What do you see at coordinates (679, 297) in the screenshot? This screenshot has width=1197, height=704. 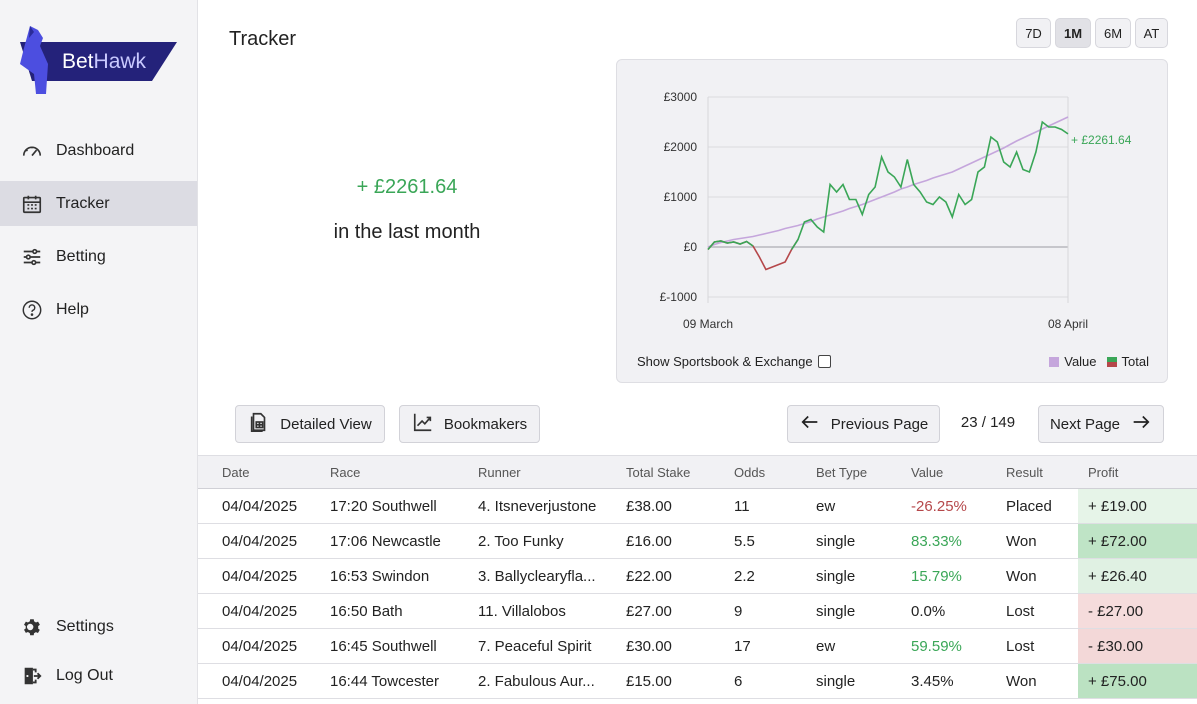 I see `y-tick-label: £-1000` at bounding box center [679, 297].